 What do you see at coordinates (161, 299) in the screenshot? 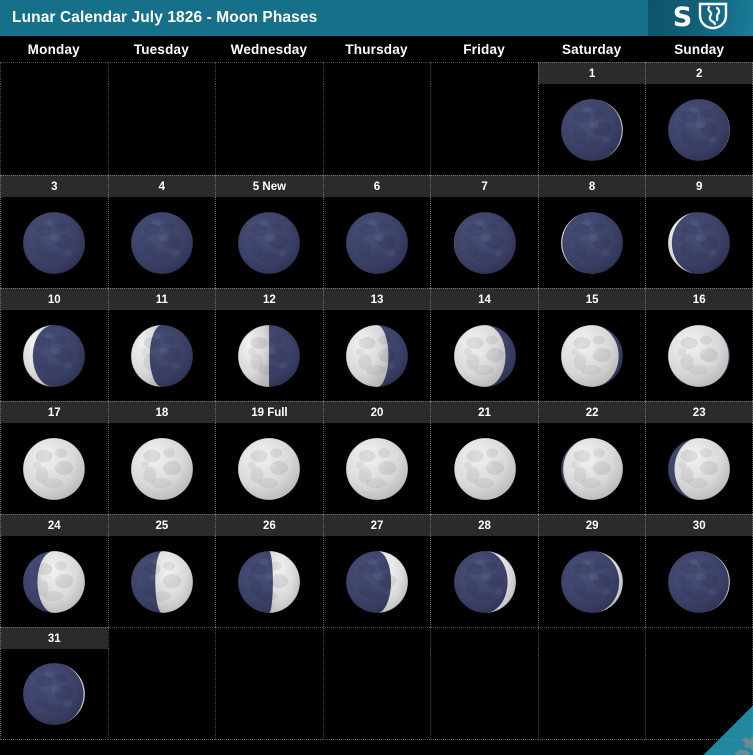
I see `date-cell: 11` at bounding box center [161, 299].